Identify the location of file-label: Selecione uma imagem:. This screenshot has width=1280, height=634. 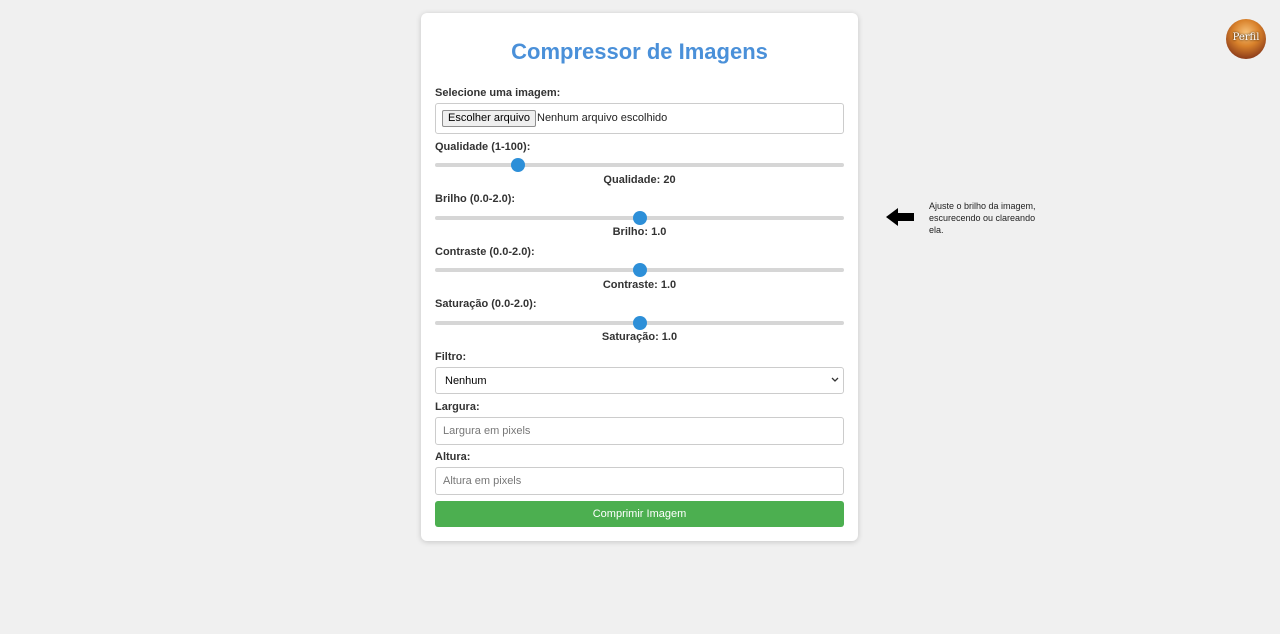
(498, 93).